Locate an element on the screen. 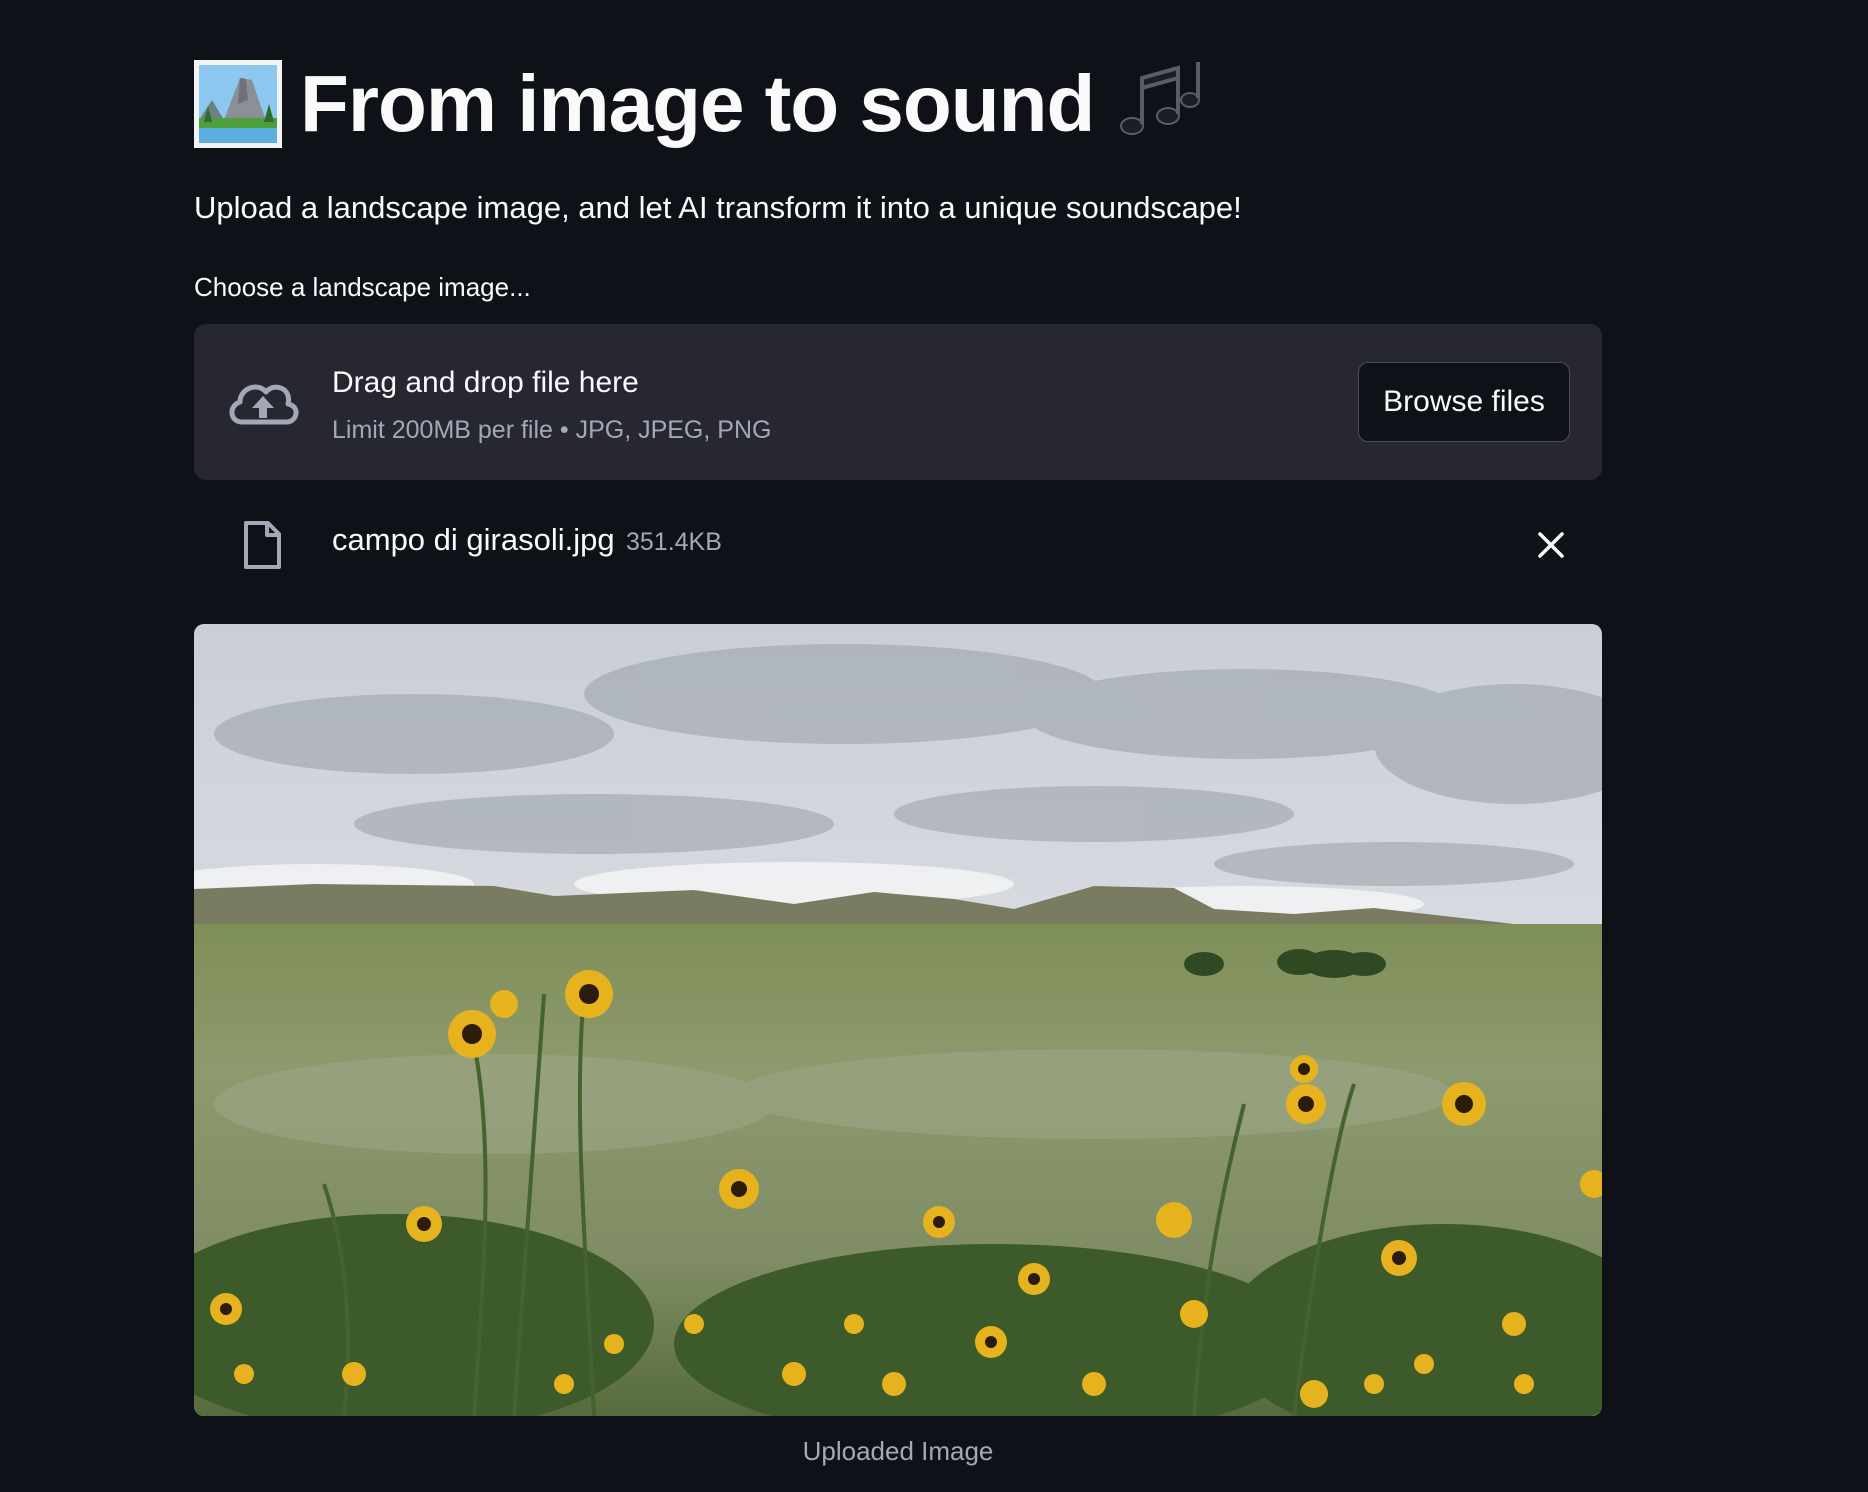 The image size is (1868, 1492). dropzone-title: Drag and drop file here is located at coordinates (485, 382).